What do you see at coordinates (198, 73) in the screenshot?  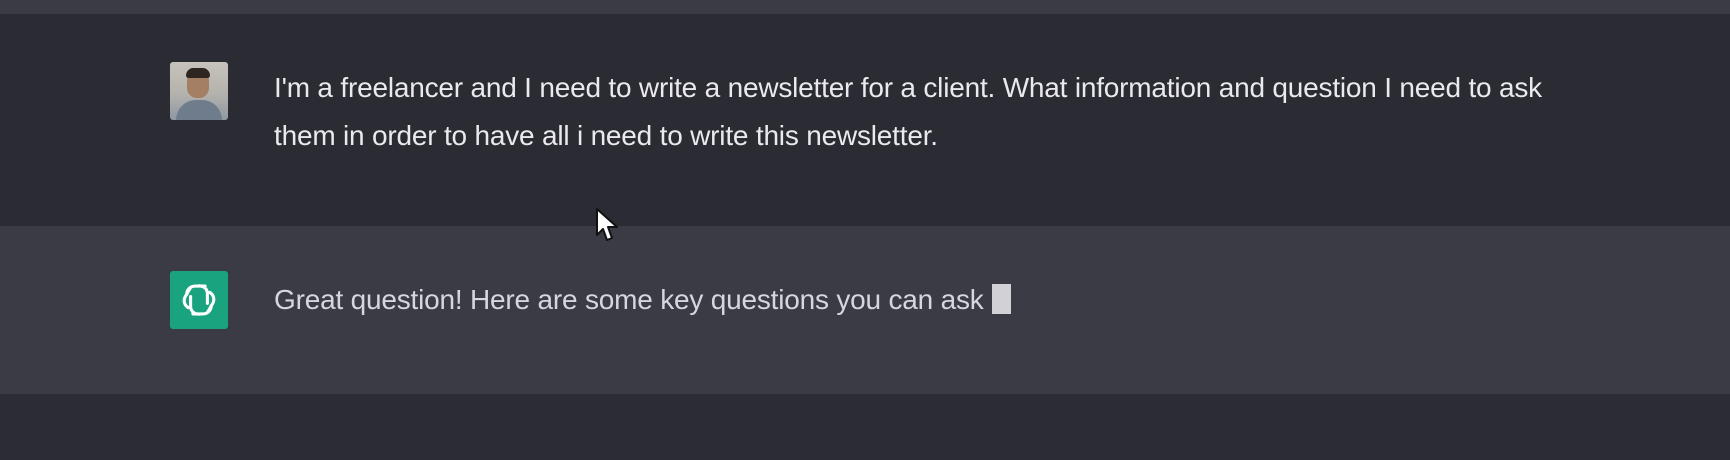 I see `avatar-hair` at bounding box center [198, 73].